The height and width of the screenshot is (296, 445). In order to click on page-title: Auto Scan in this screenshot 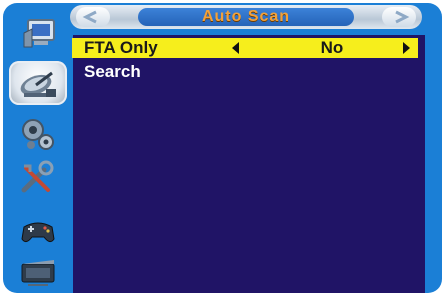, I will do `click(246, 16)`.